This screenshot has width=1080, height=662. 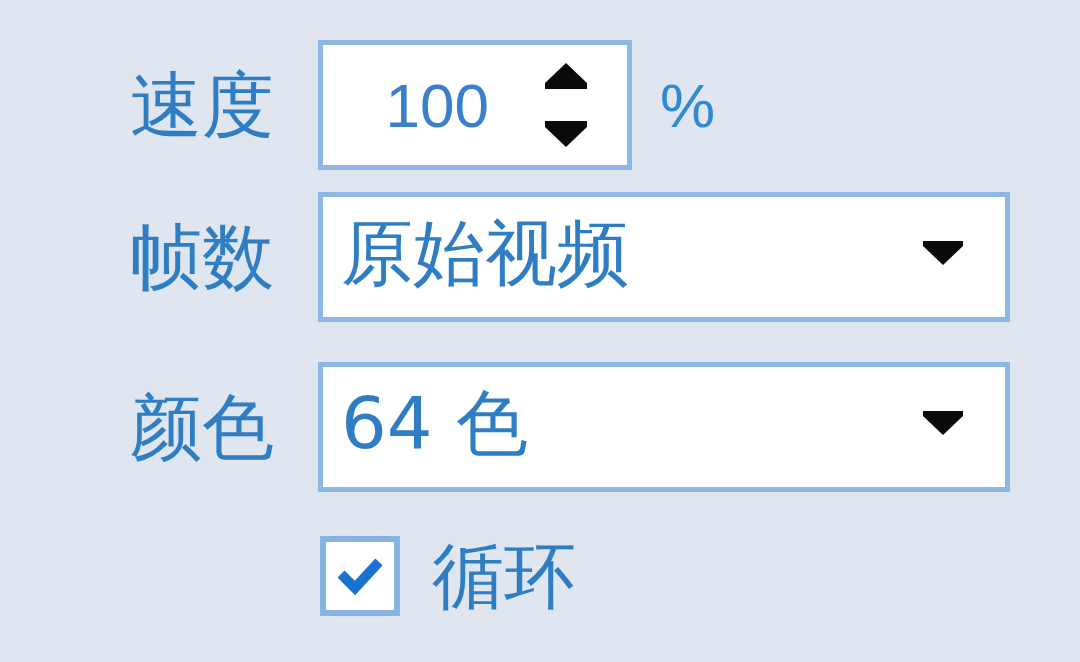 What do you see at coordinates (688, 105) in the screenshot?
I see `unit-label: %` at bounding box center [688, 105].